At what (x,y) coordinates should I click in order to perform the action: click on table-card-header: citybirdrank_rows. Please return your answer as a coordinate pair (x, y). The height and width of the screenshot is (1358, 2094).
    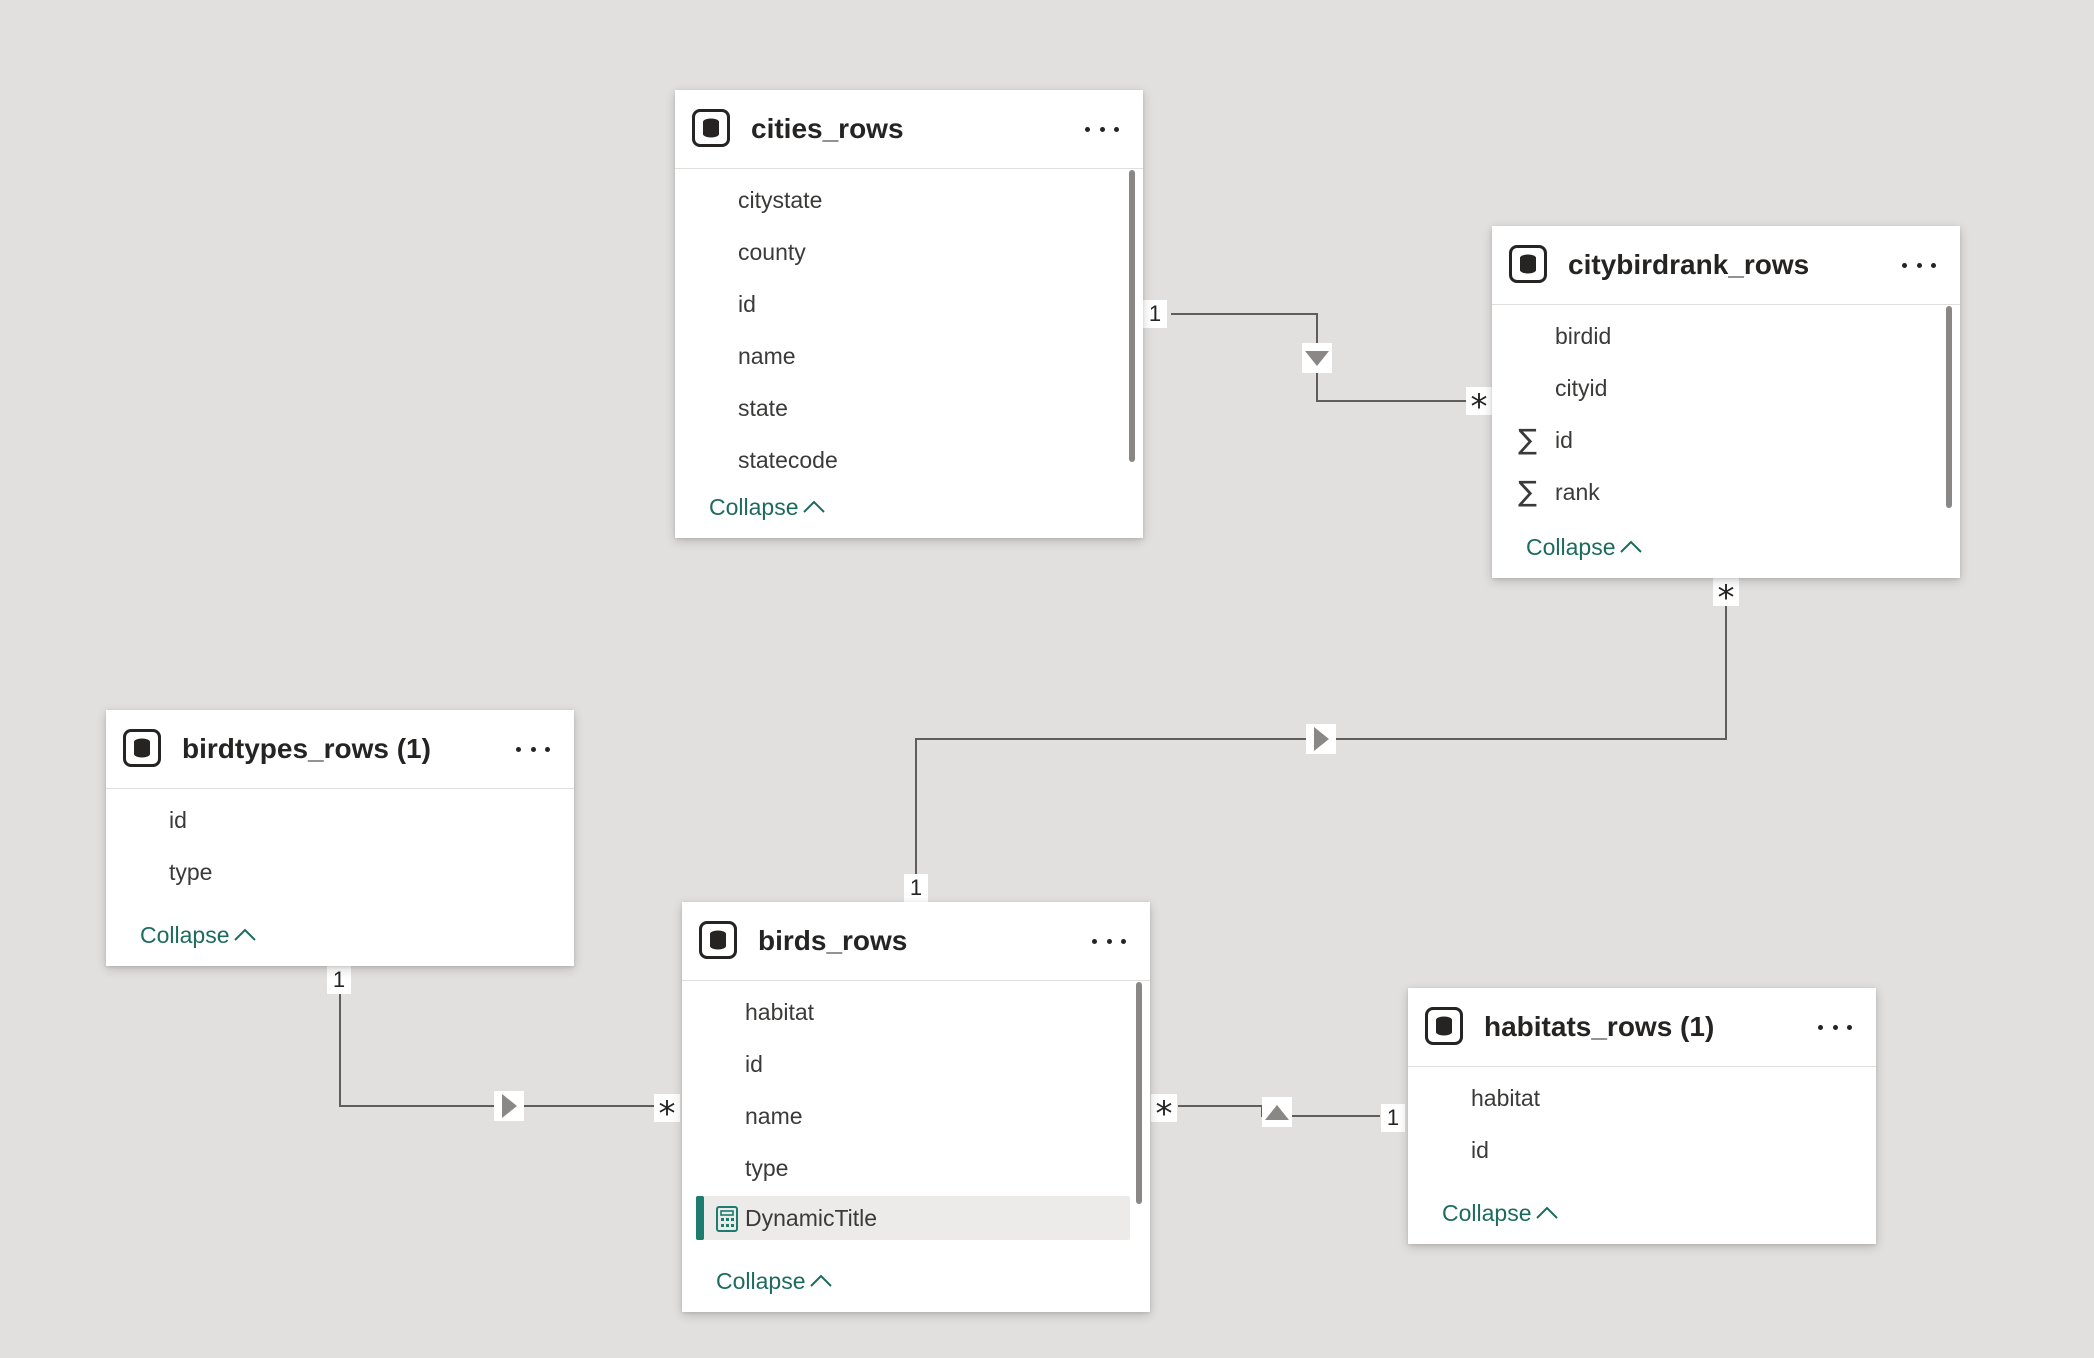
    Looking at the image, I should click on (1726, 265).